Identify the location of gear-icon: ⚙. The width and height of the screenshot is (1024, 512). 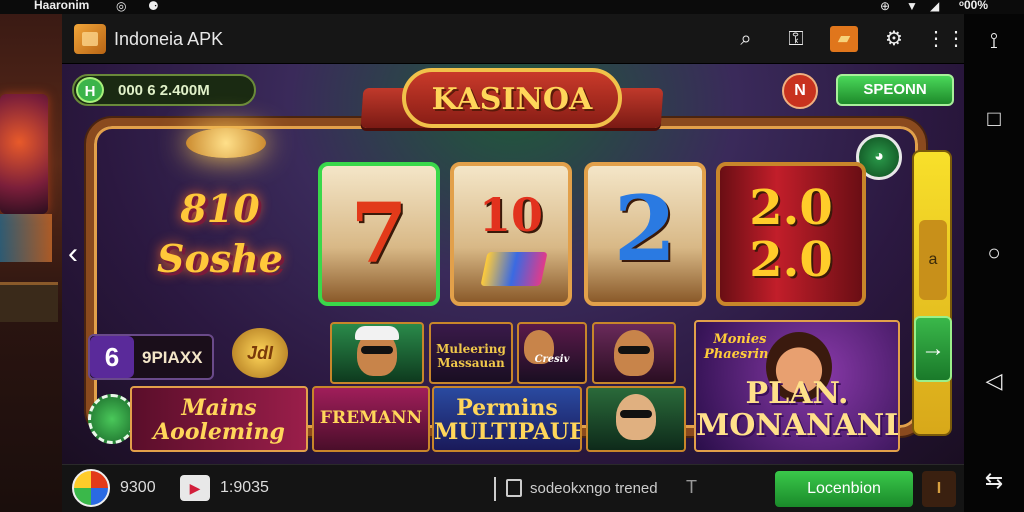
(894, 39).